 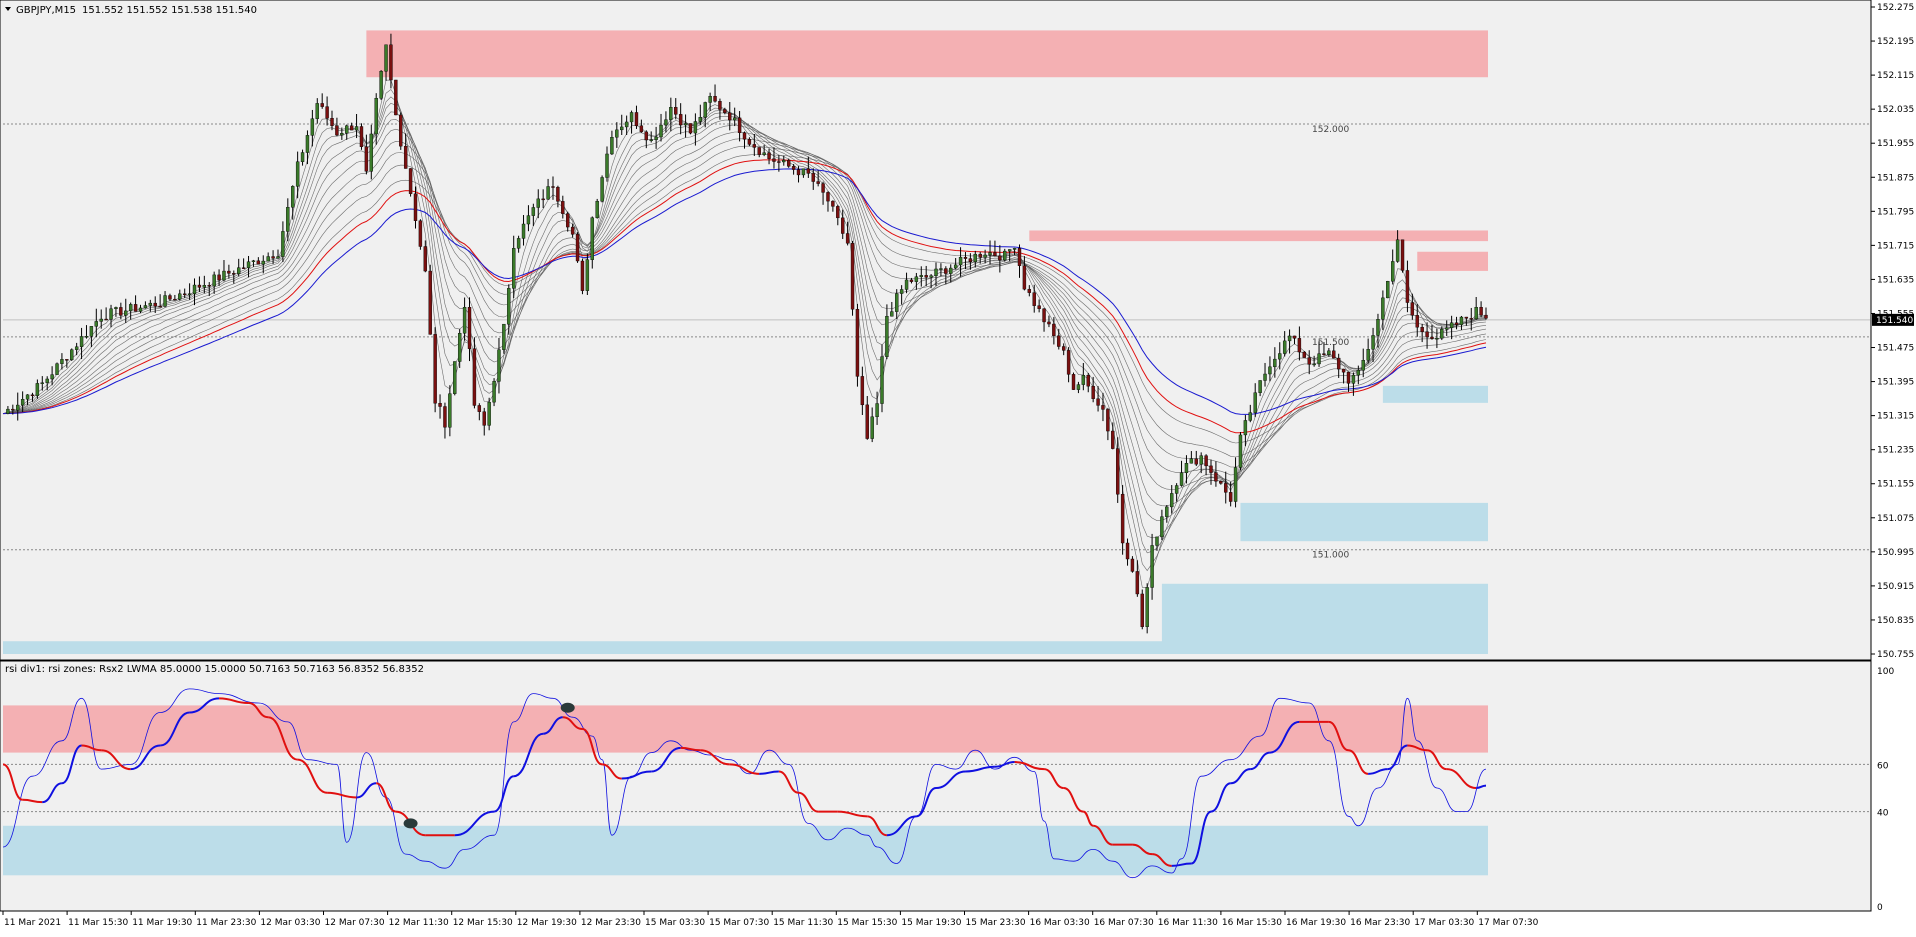 I want to click on time-tick-label: 16 Mar 15:30, so click(x=1252, y=923).